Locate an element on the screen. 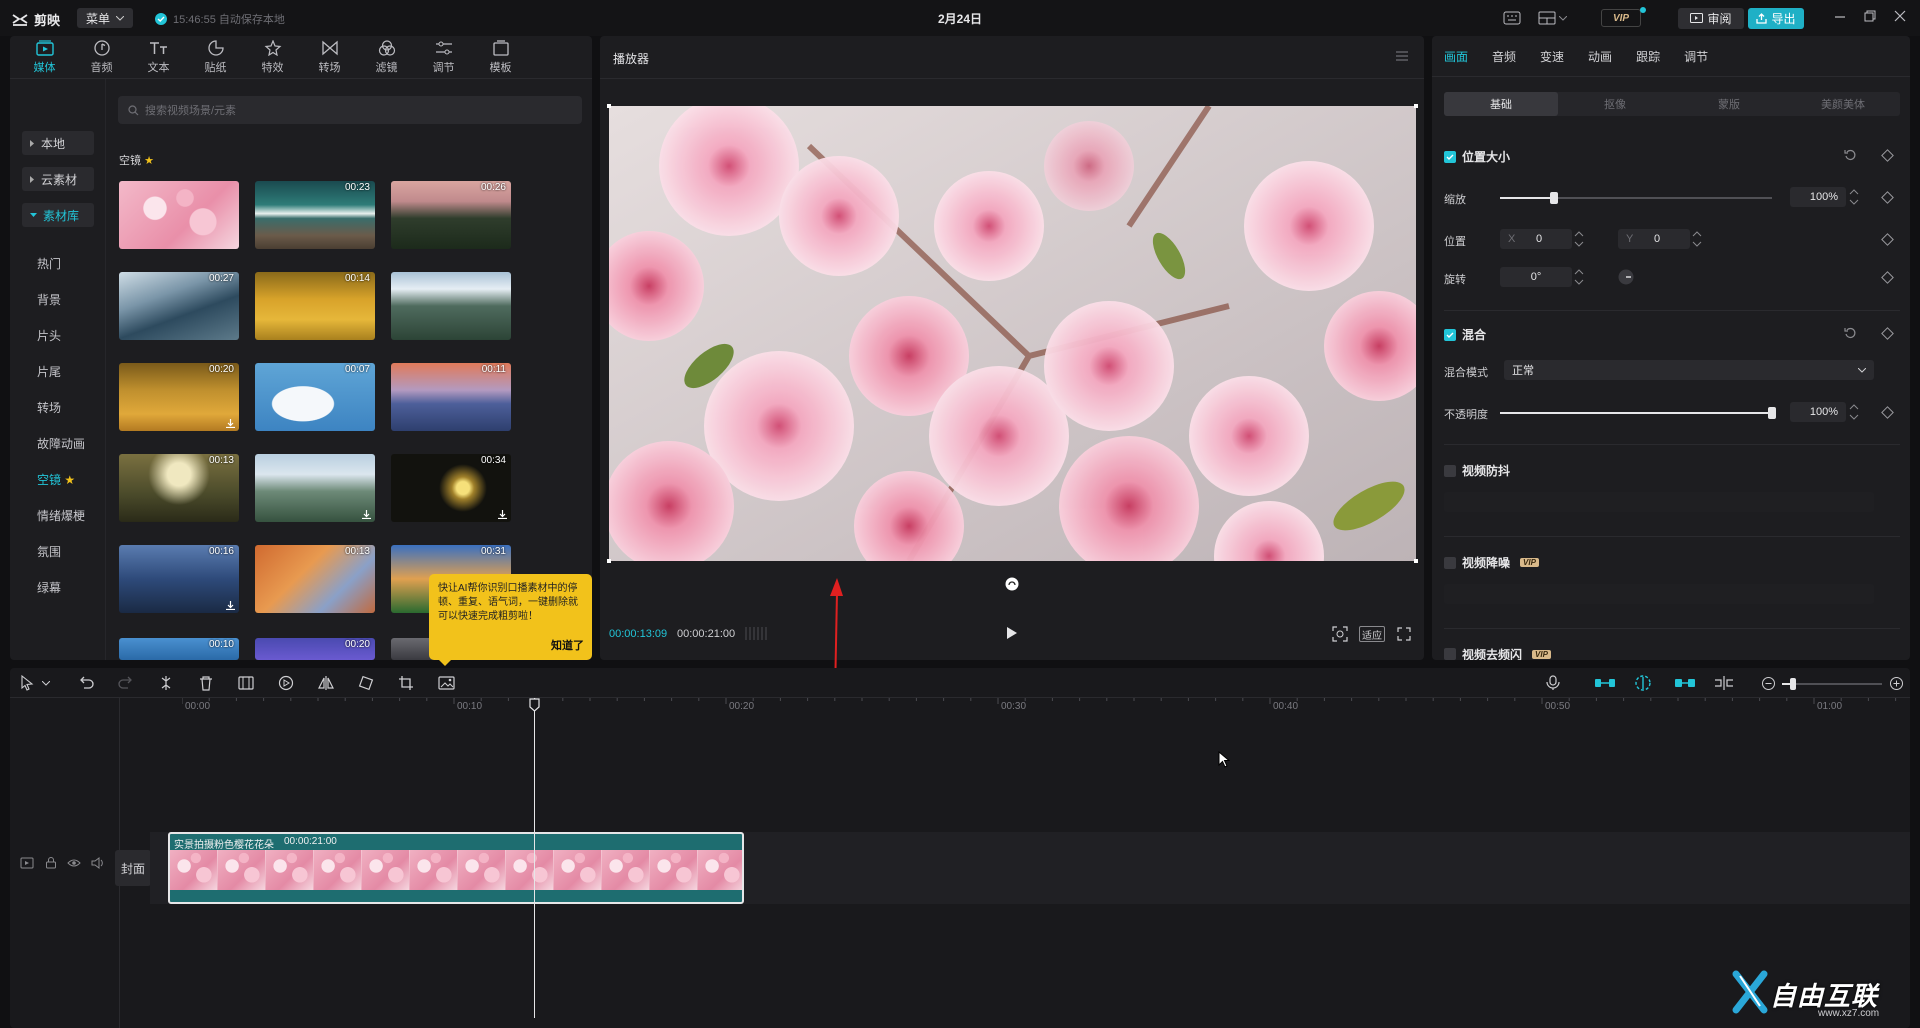  restore-icon is located at coordinates (1870, 16).